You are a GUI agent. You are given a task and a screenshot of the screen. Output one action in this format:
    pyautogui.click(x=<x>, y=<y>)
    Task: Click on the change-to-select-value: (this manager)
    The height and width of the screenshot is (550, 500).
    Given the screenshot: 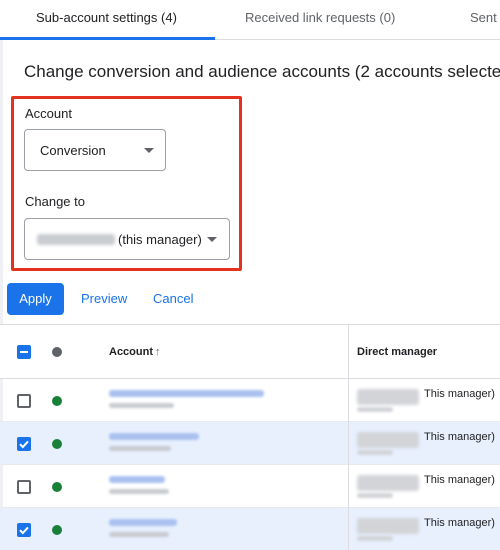 What is the action you would take?
    pyautogui.click(x=160, y=239)
    